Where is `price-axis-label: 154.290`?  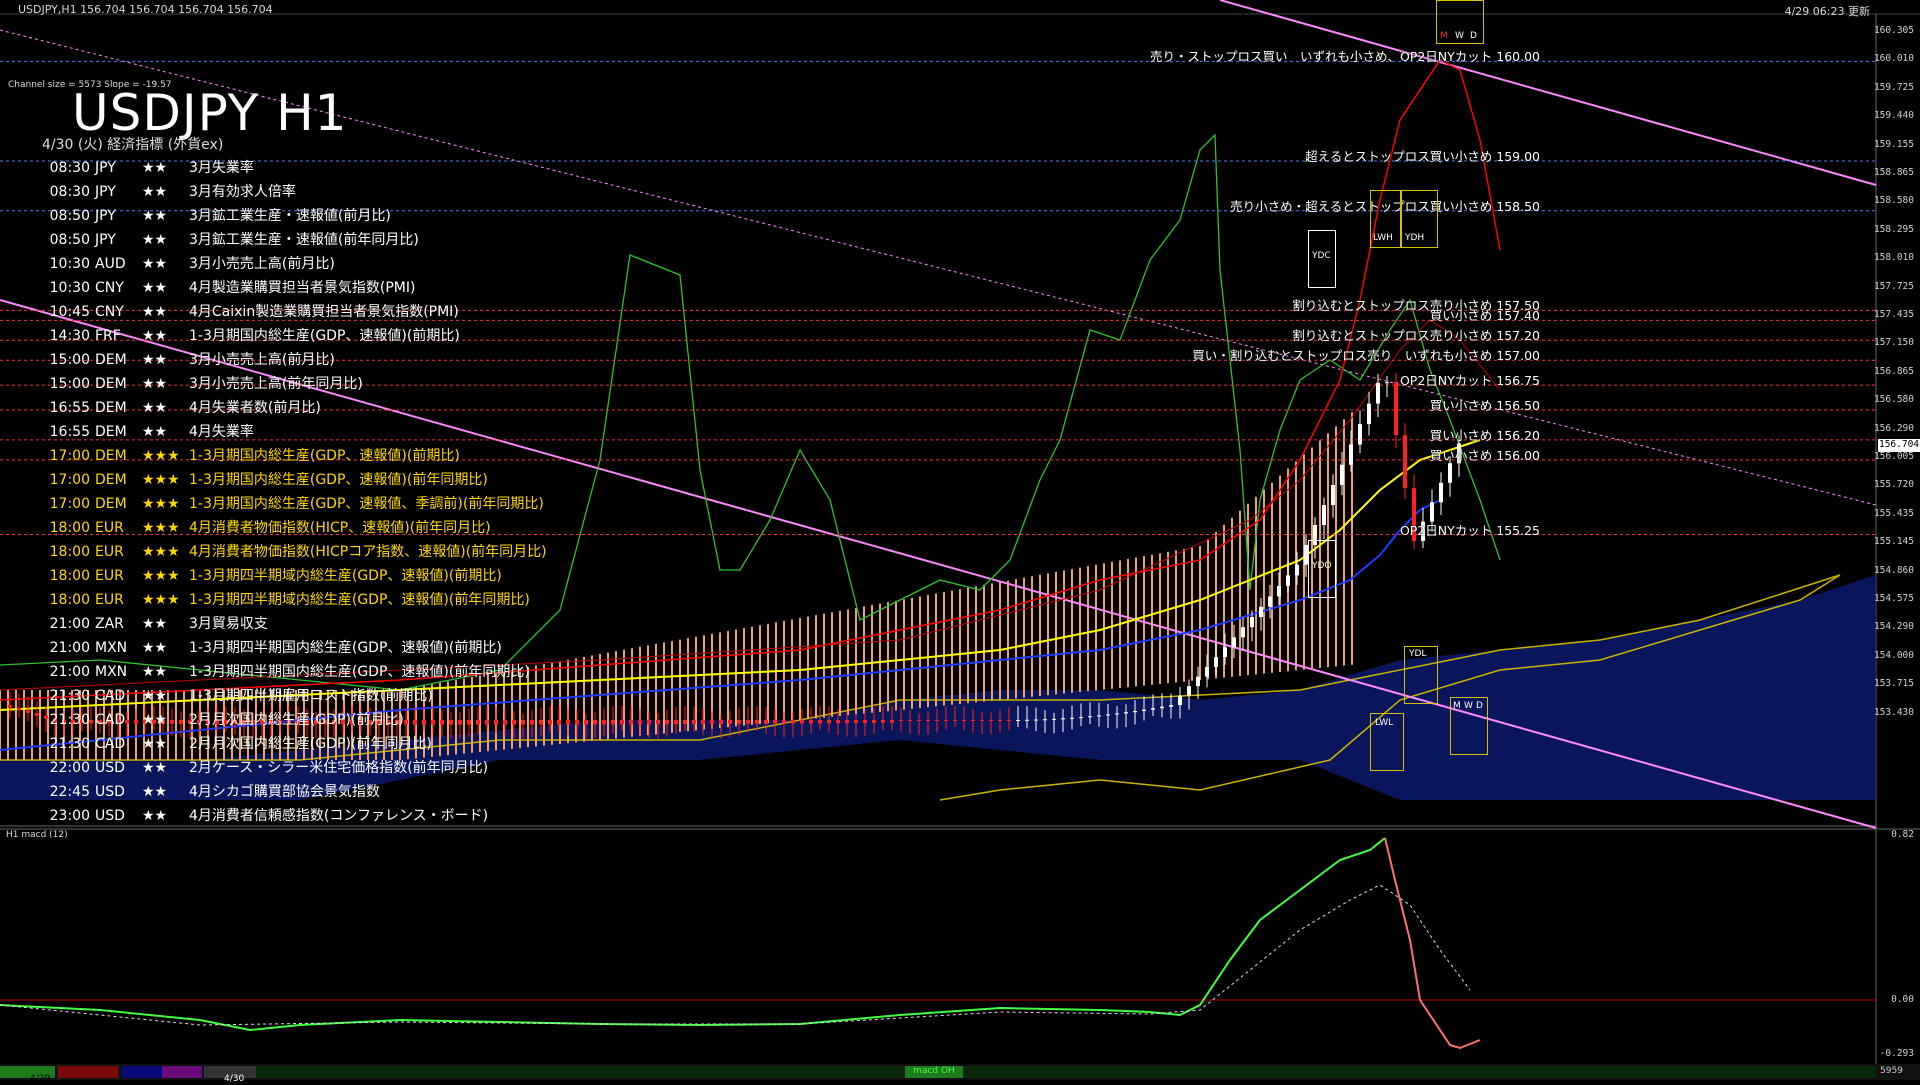
price-axis-label: 154.290 is located at coordinates (1893, 627).